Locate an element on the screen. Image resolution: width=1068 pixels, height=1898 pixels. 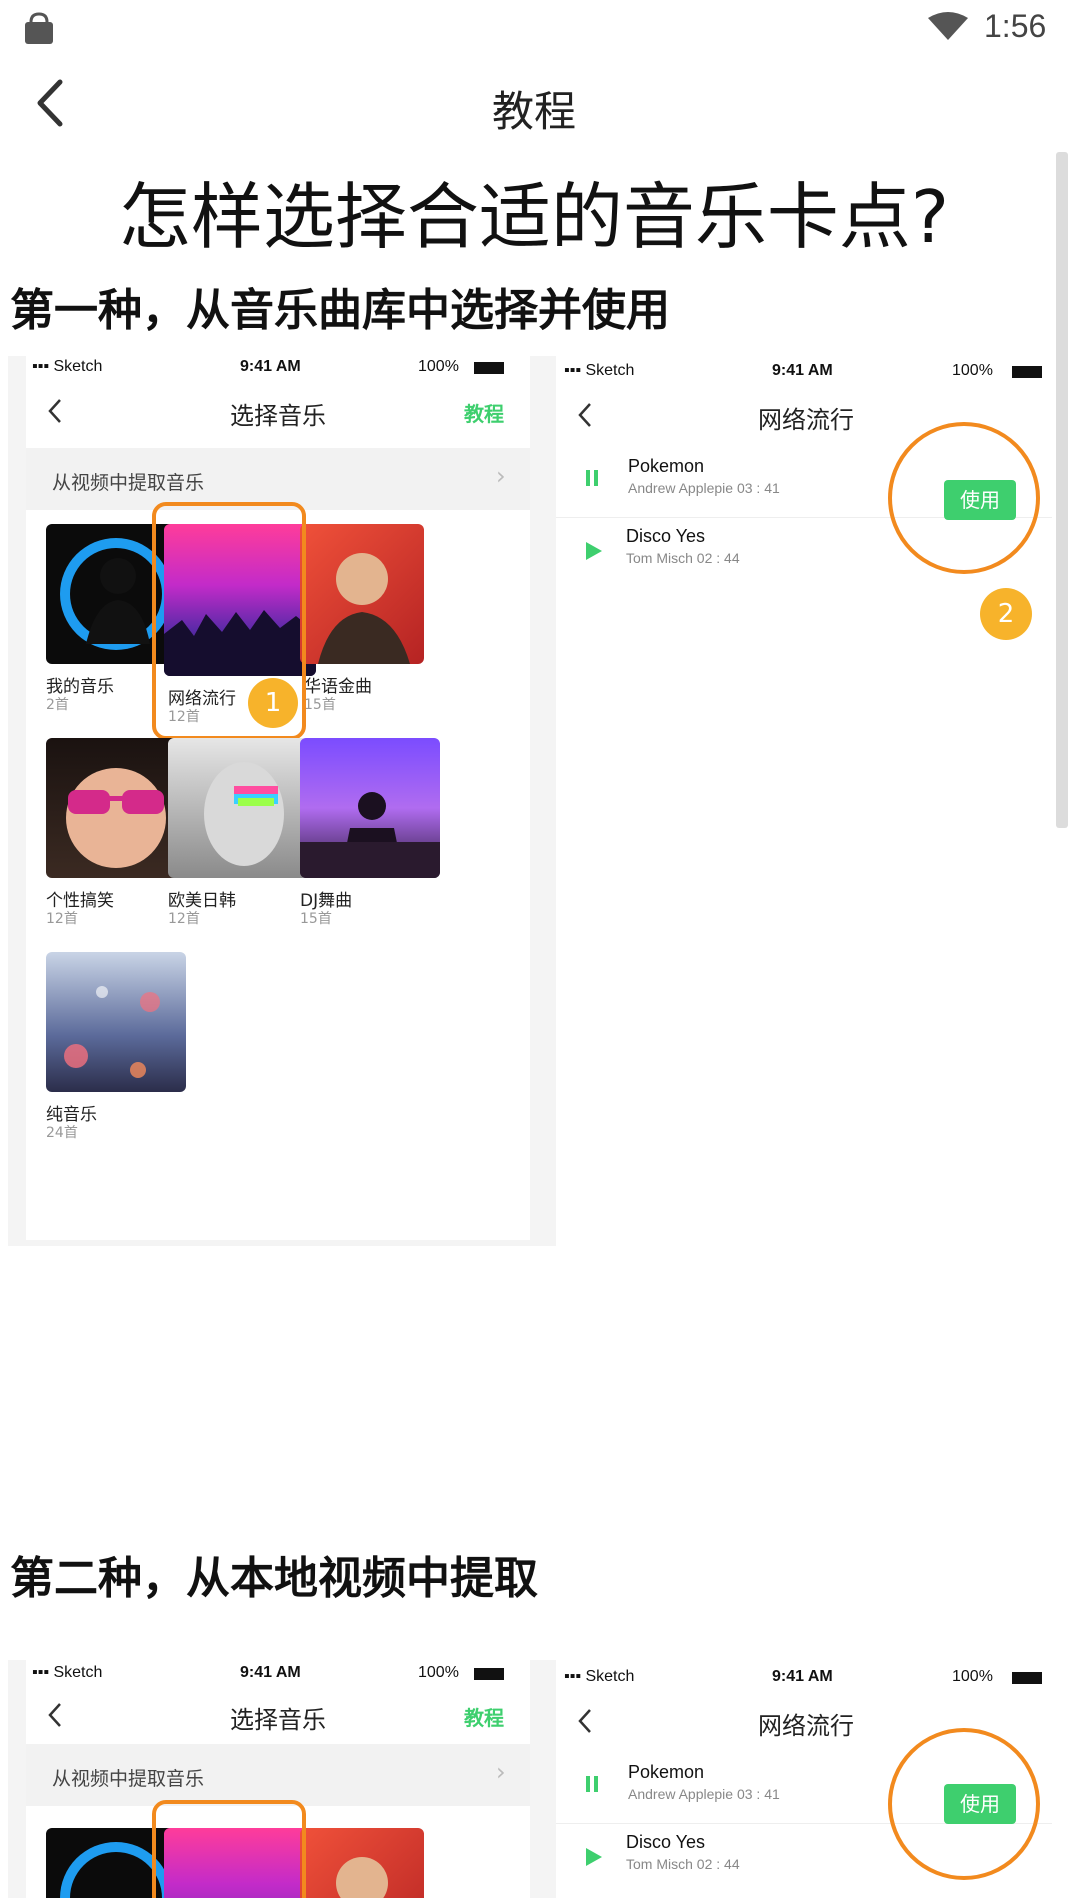
category-count: 2首 is located at coordinates (57, 705).